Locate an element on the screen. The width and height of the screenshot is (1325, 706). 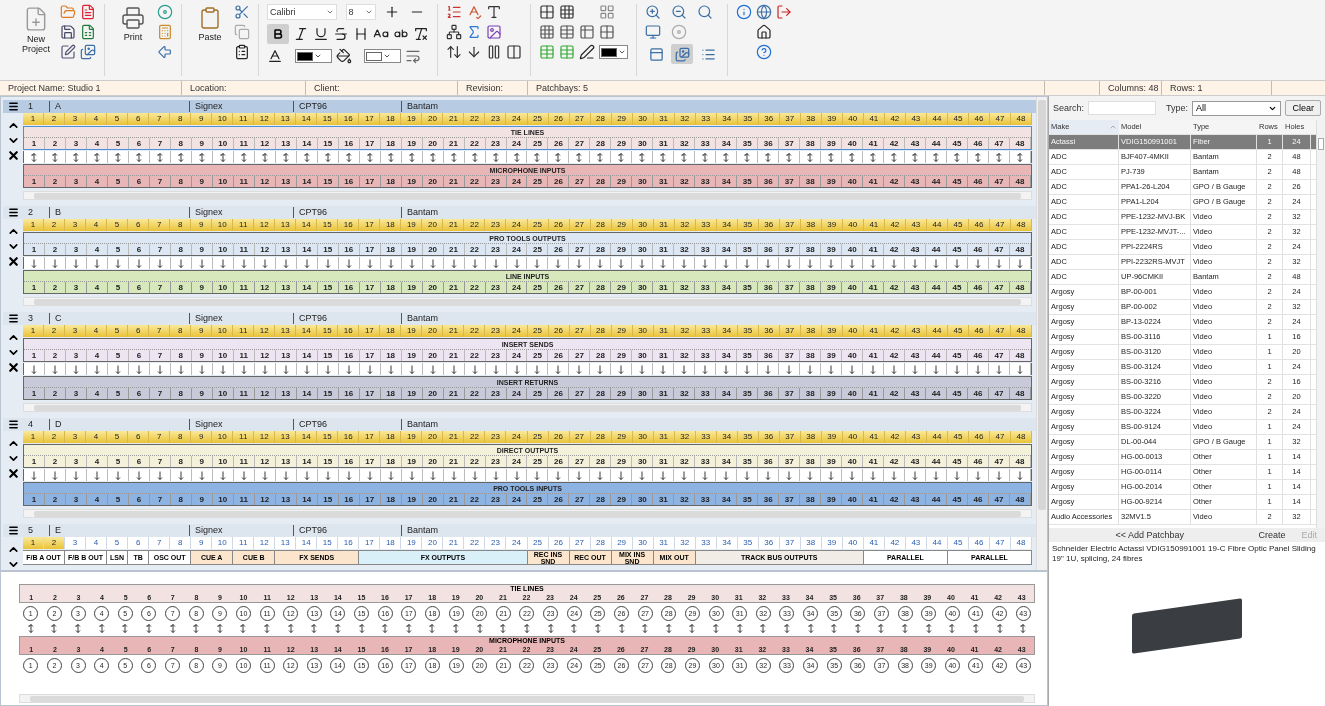
menu-icon is located at coordinates (13, 424).